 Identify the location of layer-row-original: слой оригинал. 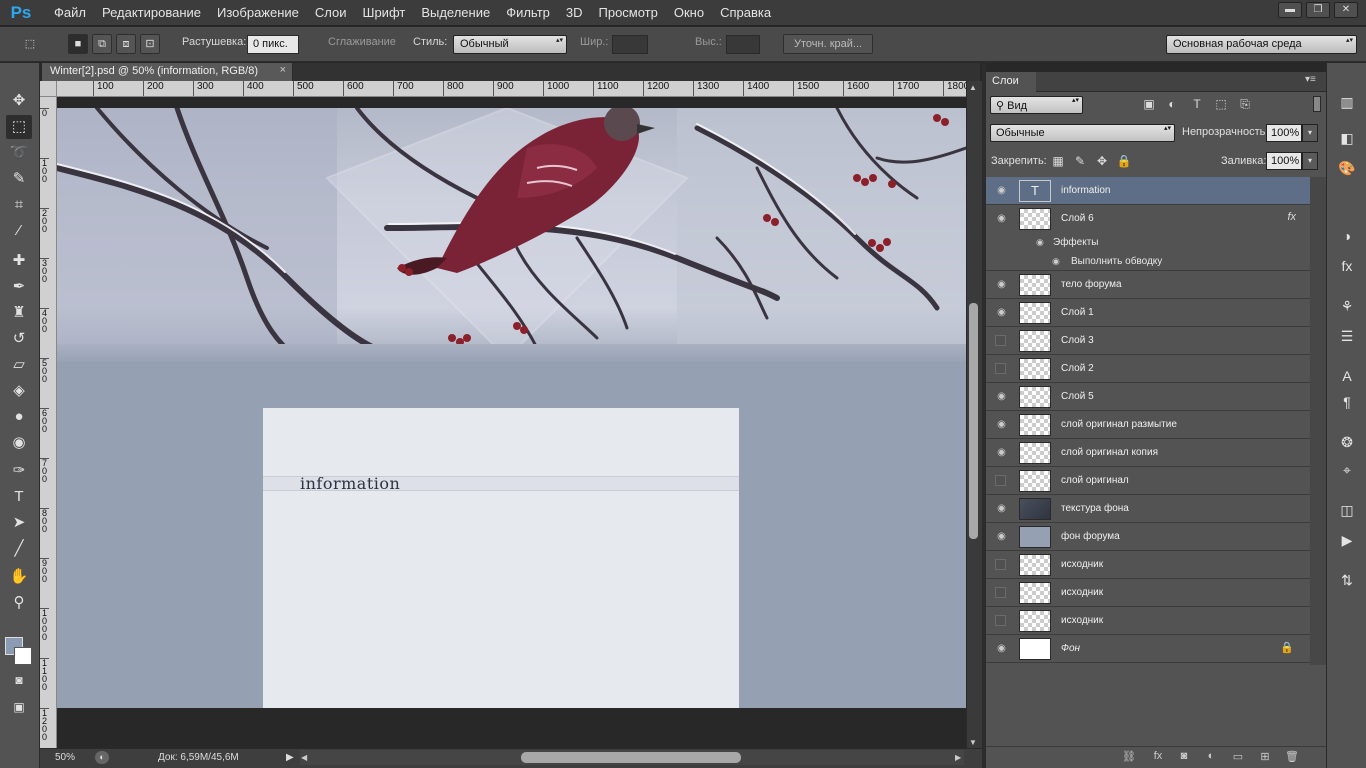
(1148, 481).